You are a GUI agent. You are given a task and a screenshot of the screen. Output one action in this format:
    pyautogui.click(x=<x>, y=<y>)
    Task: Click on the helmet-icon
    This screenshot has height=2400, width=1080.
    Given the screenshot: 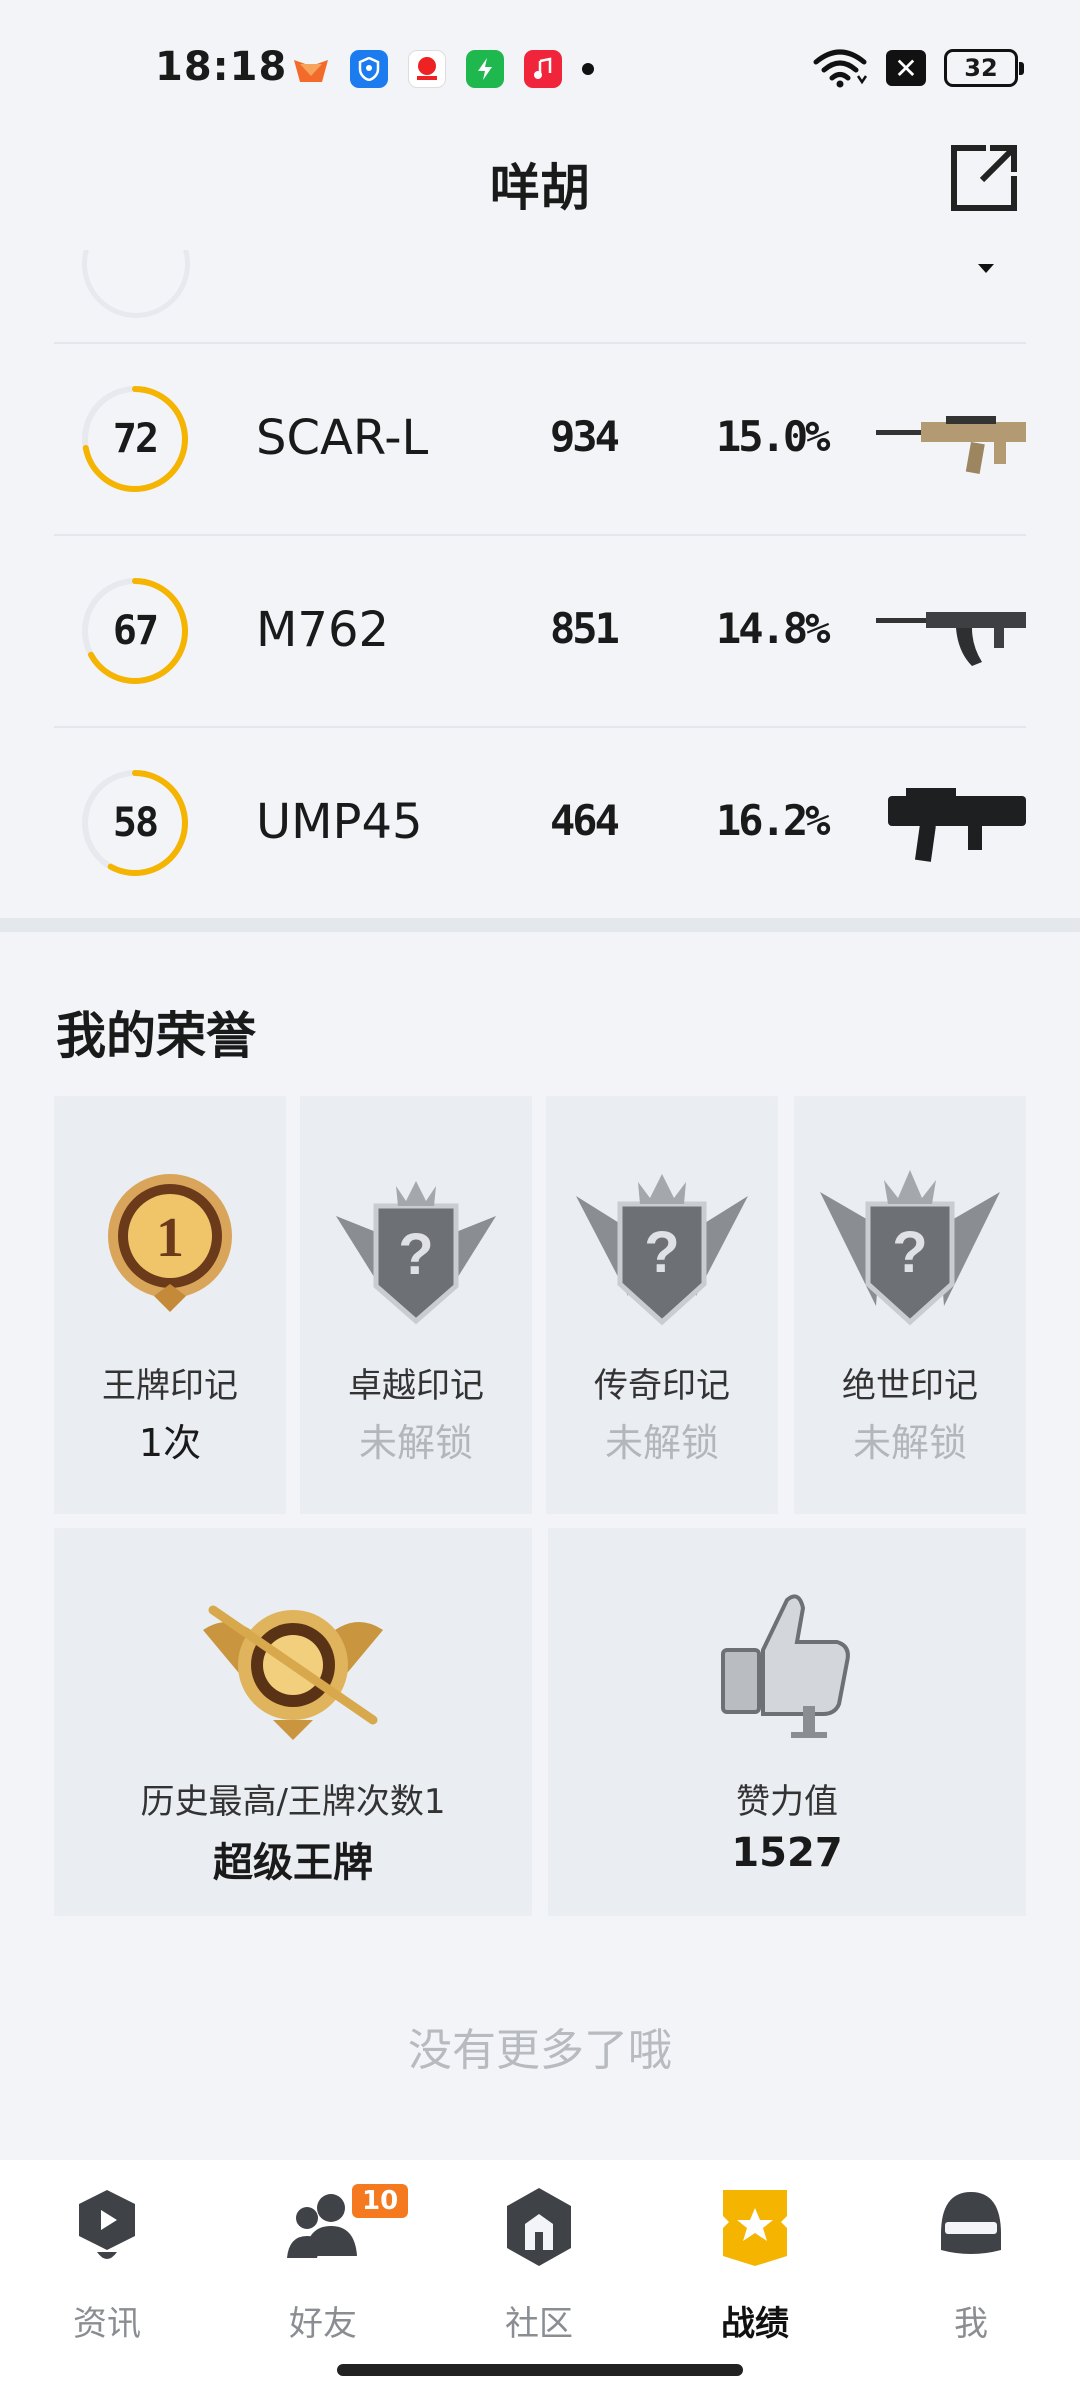 What is the action you would take?
    pyautogui.click(x=971, y=2223)
    